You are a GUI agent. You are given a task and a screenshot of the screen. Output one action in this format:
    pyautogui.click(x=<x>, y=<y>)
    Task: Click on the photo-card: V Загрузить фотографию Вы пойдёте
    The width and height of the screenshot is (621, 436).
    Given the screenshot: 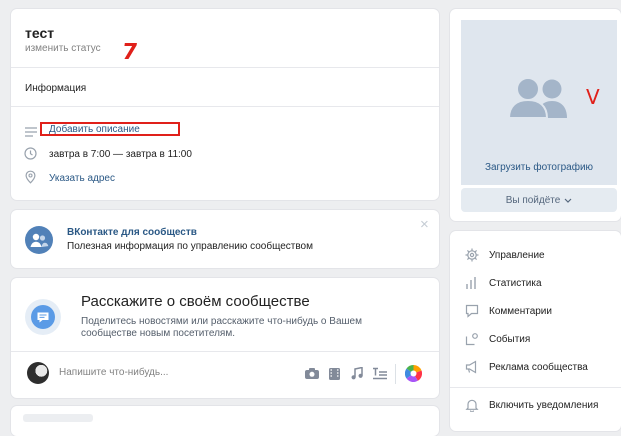 What is the action you would take?
    pyautogui.click(x=535, y=115)
    